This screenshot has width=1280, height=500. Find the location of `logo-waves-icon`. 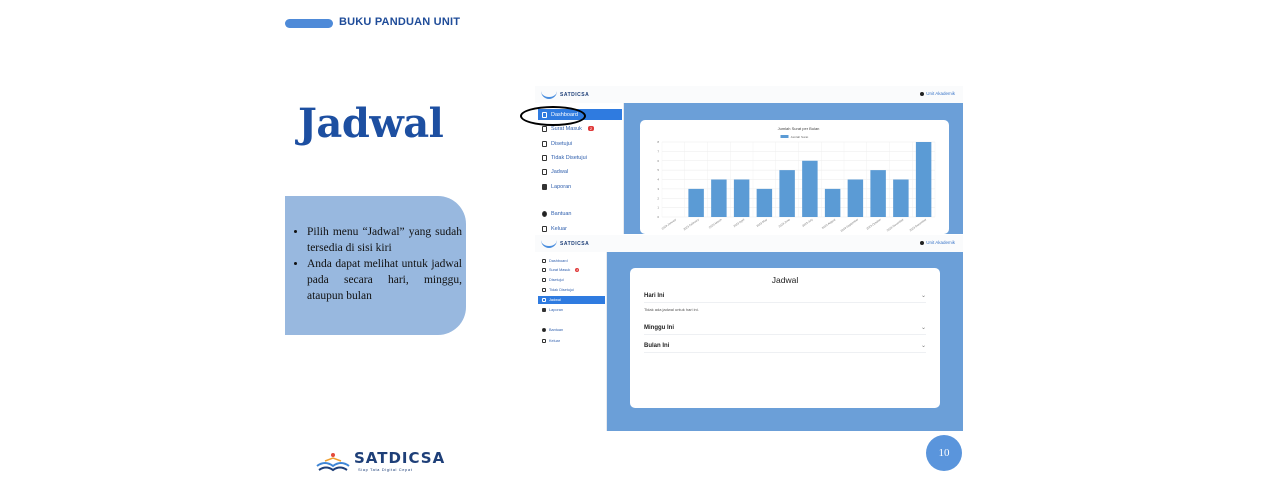

logo-waves-icon is located at coordinates (333, 462).